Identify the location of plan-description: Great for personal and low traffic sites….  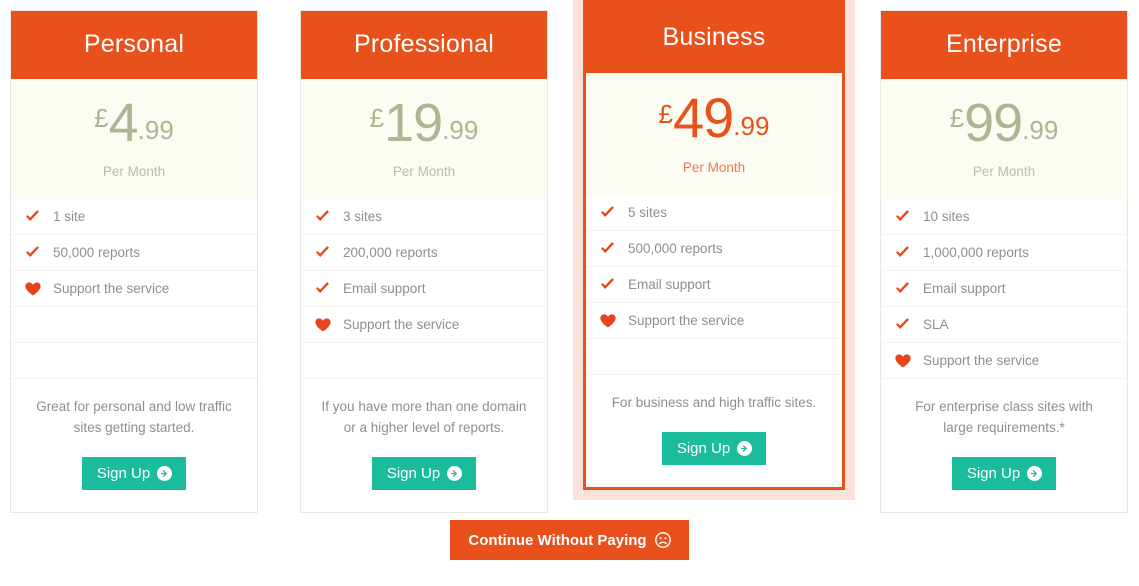
(134, 417).